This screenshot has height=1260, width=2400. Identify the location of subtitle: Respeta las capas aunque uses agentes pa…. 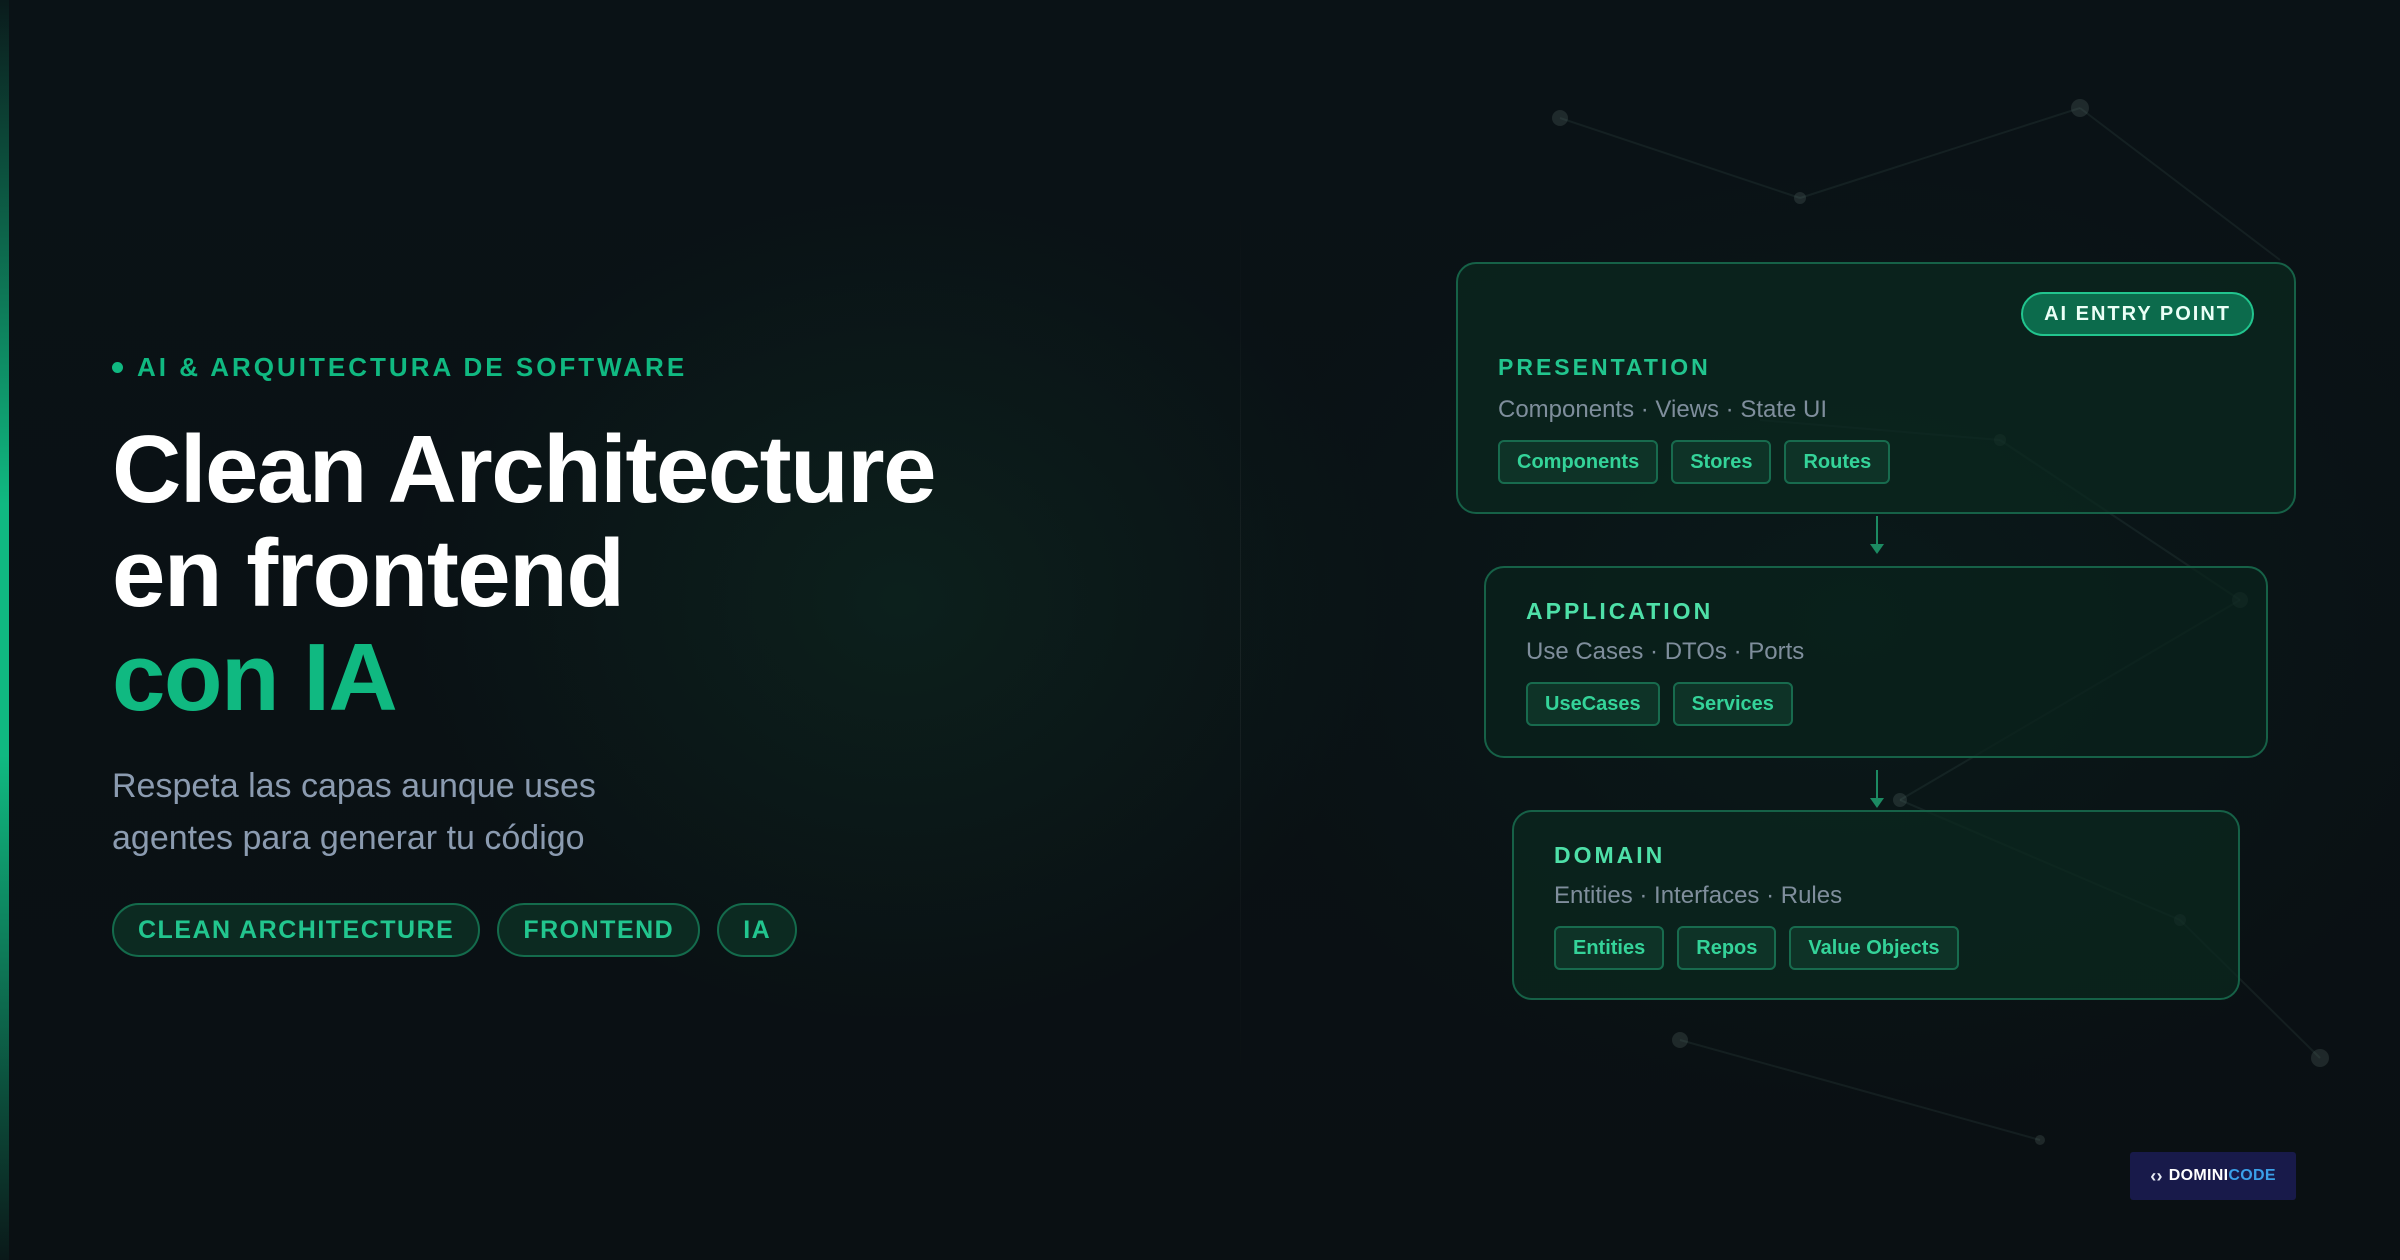
(354, 812).